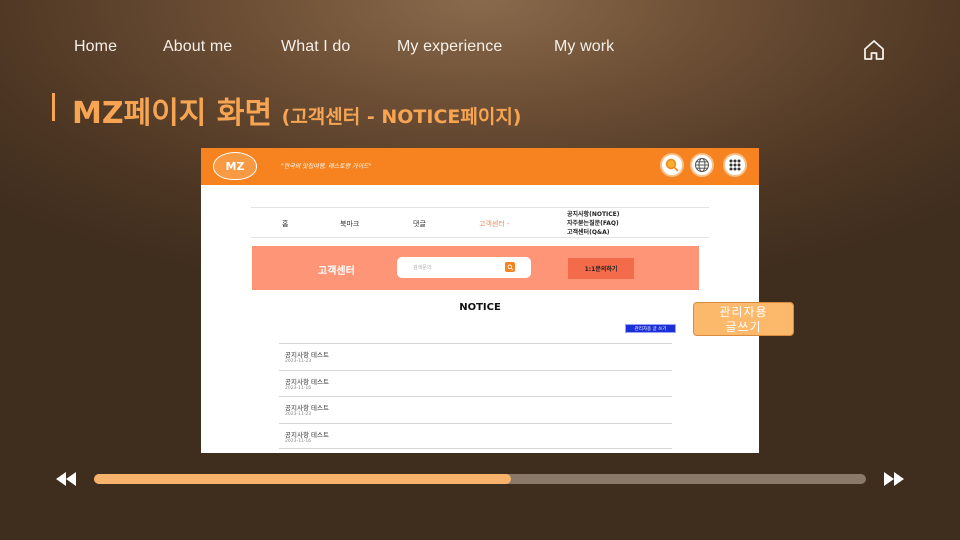 This screenshot has height=540, width=960. Describe the element at coordinates (593, 232) in the screenshot. I see `dropdown-item-qna: 고객센터(Q&A)` at that location.